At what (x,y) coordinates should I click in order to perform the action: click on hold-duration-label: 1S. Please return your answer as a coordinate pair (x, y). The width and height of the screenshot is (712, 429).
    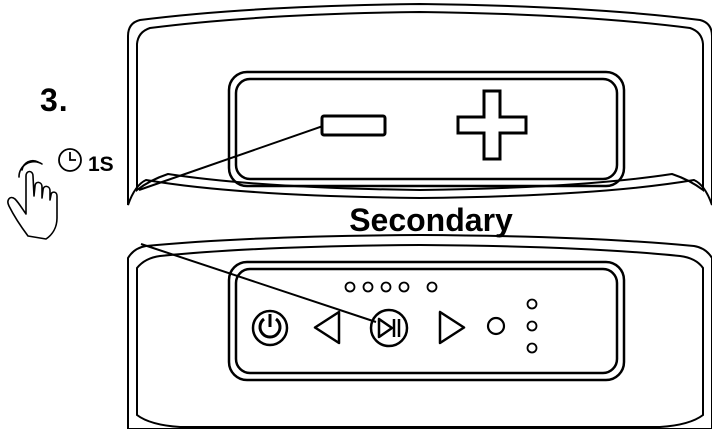
    Looking at the image, I should click on (101, 164).